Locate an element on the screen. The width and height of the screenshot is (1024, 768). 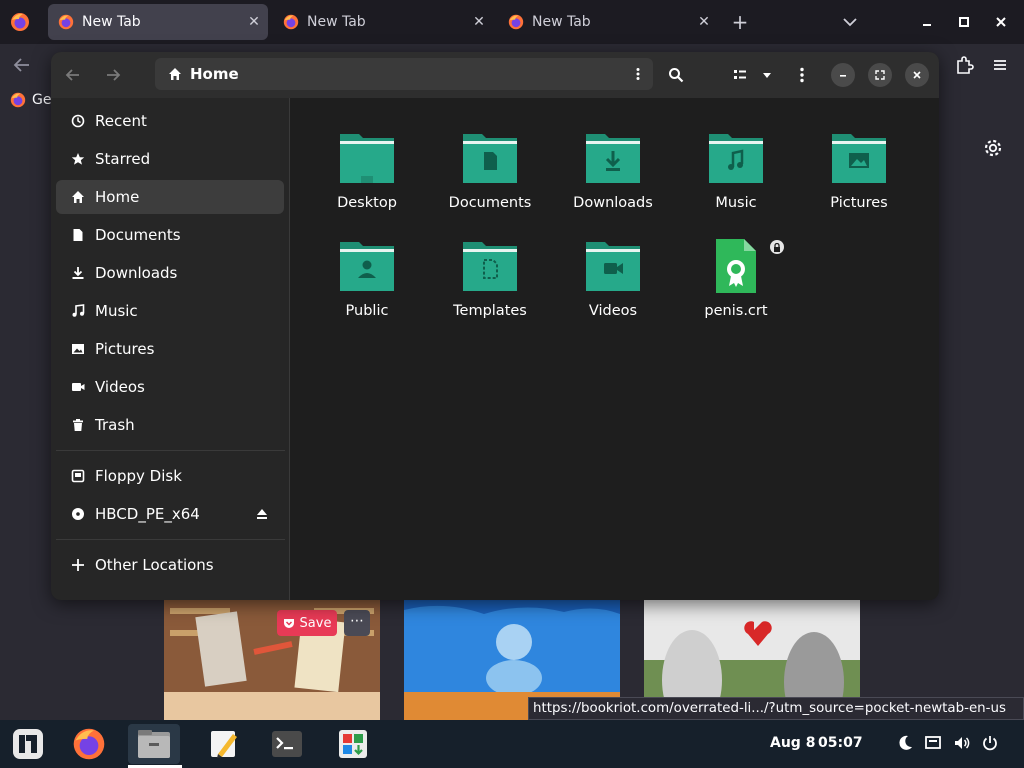
back-button is located at coordinates (73, 75).